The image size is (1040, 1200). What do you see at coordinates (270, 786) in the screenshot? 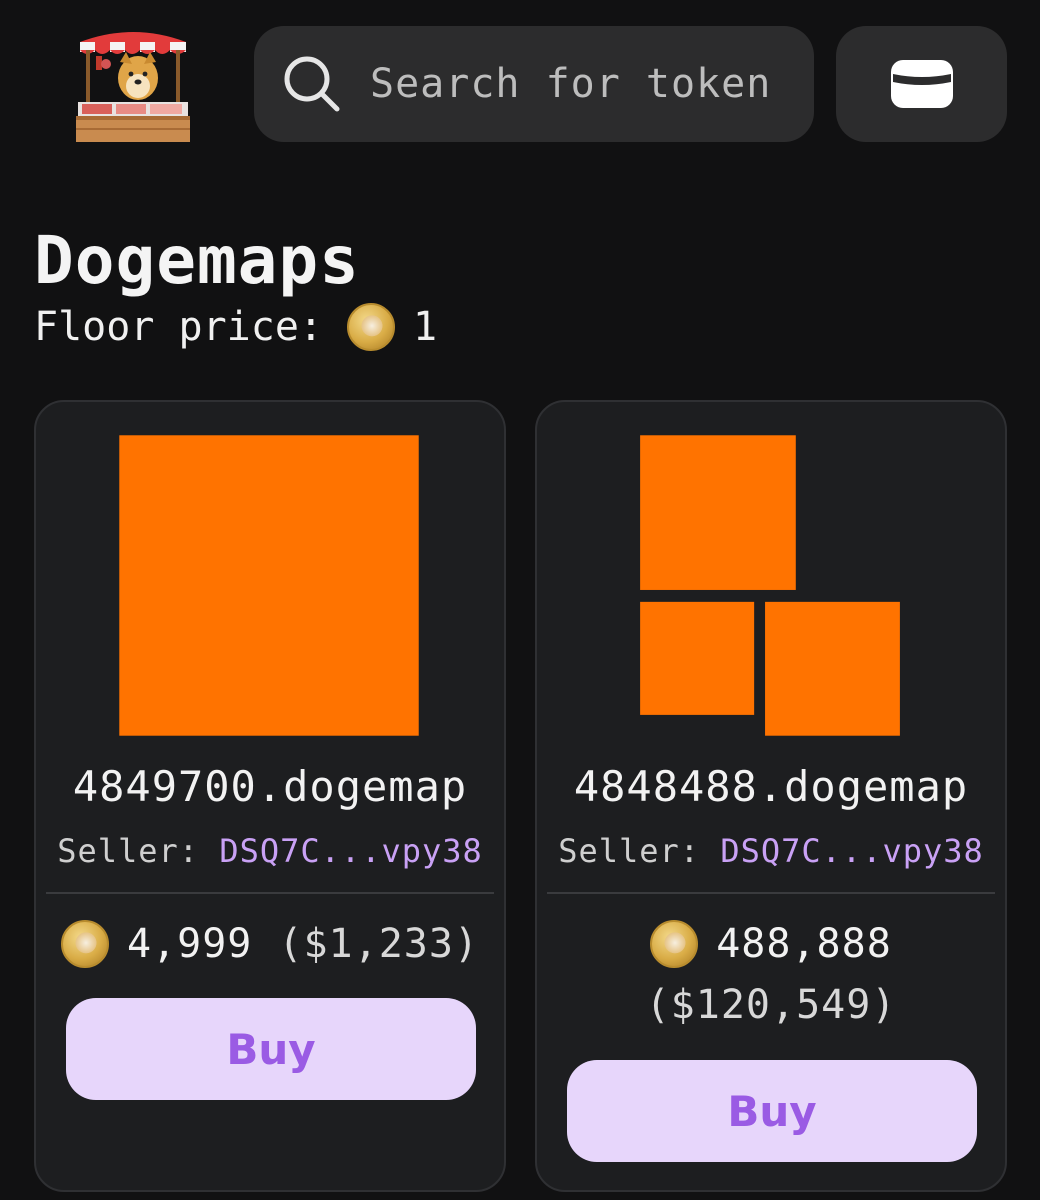
I see `token-name: 4849700.dogemap` at bounding box center [270, 786].